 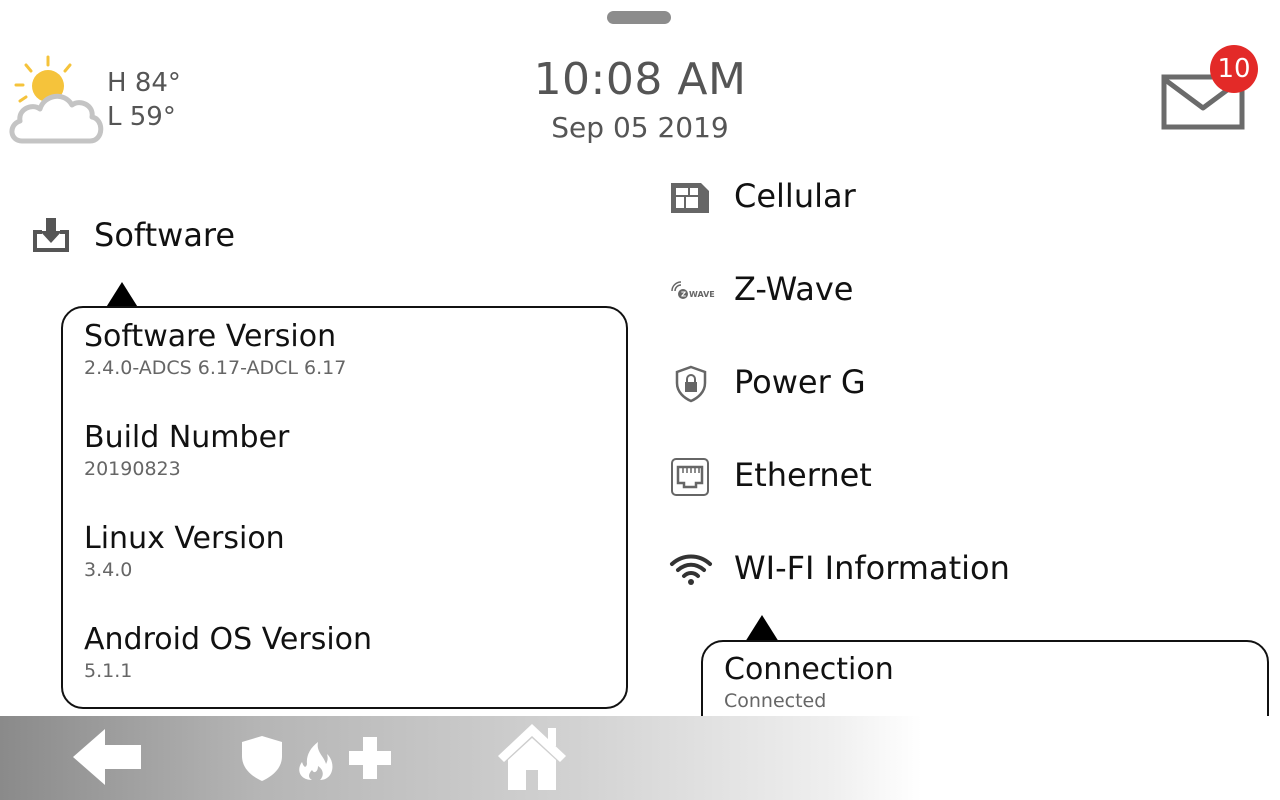 I want to click on android-version-title: Android OS Version, so click(x=228, y=639).